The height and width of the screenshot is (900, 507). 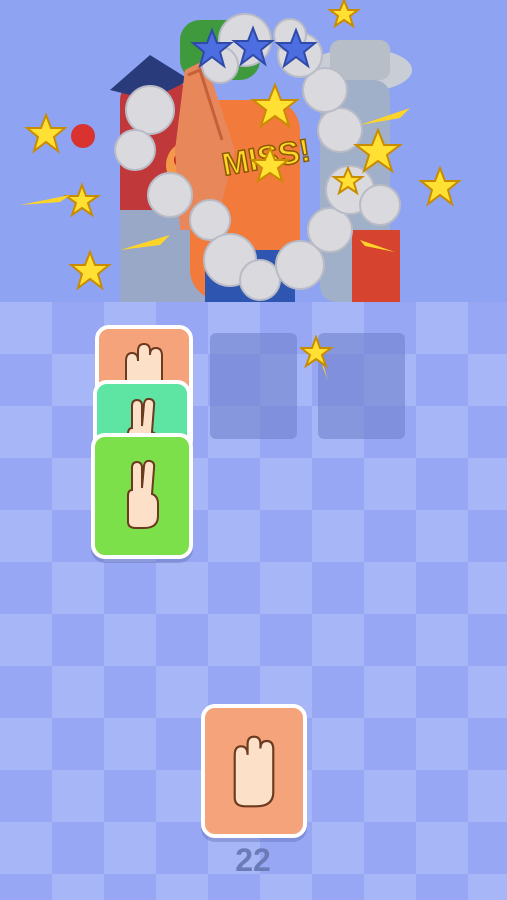 I want to click on flying-star-icon, so click(x=317, y=358).